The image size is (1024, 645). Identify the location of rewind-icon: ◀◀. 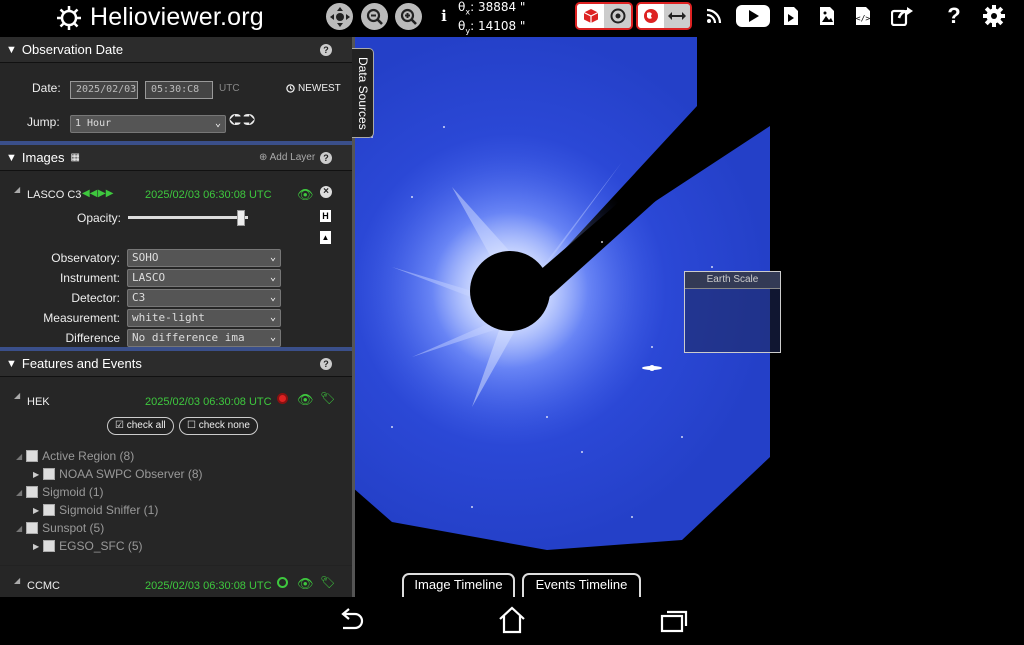
(89, 193).